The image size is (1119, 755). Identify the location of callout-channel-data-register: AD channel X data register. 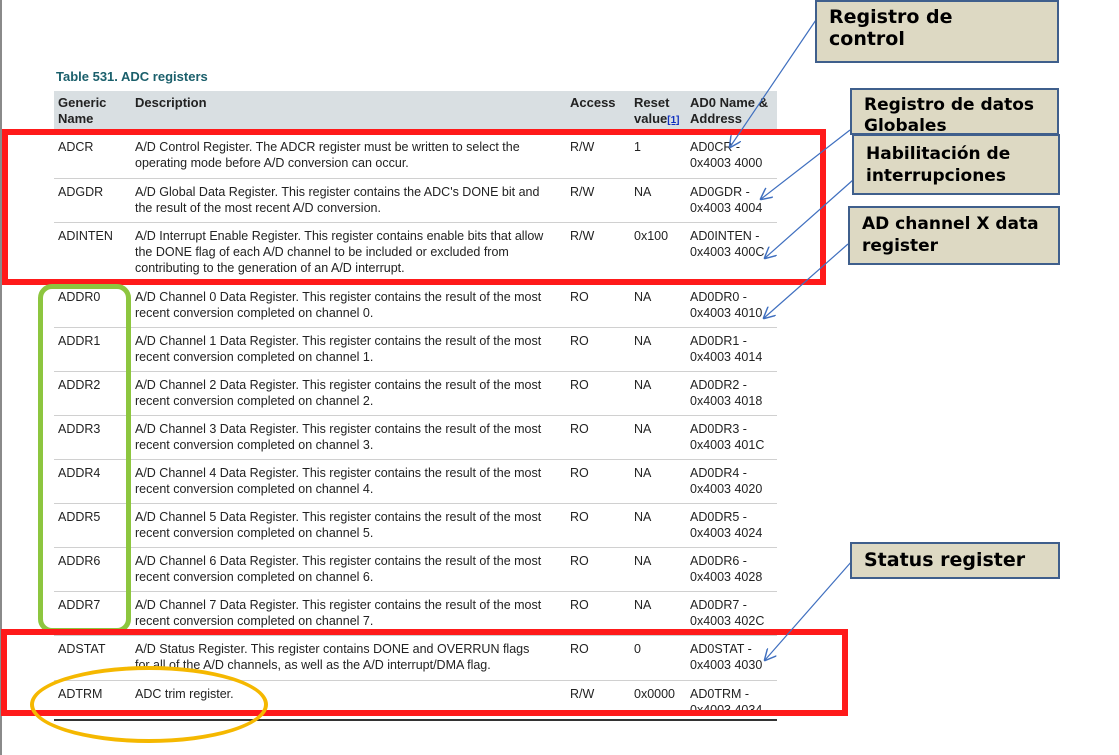
(954, 235).